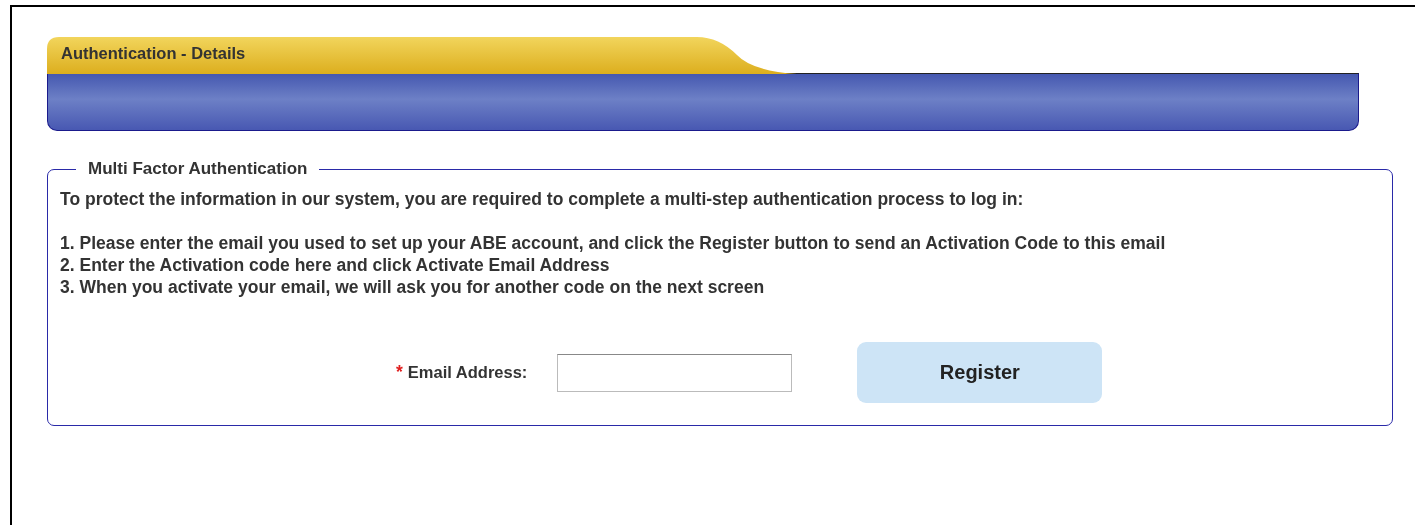 The height and width of the screenshot is (525, 1415). I want to click on intro-text: To protect the information in our system, you are required to complete a multi-step authentication process to log in:, so click(542, 199).